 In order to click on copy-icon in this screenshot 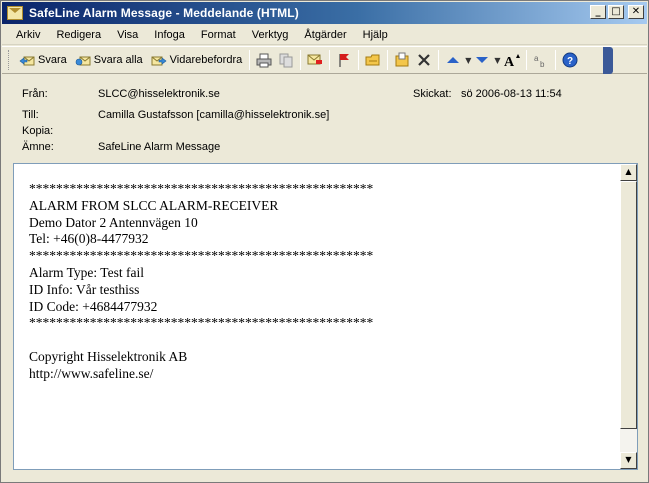, I will do `click(286, 60)`.